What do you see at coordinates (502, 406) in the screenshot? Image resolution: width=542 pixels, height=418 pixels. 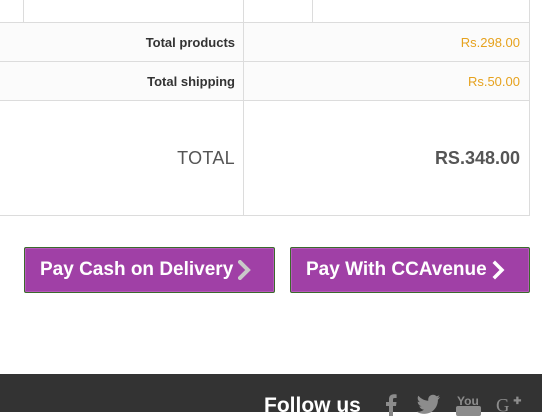 I see `svg-text: G` at bounding box center [502, 406].